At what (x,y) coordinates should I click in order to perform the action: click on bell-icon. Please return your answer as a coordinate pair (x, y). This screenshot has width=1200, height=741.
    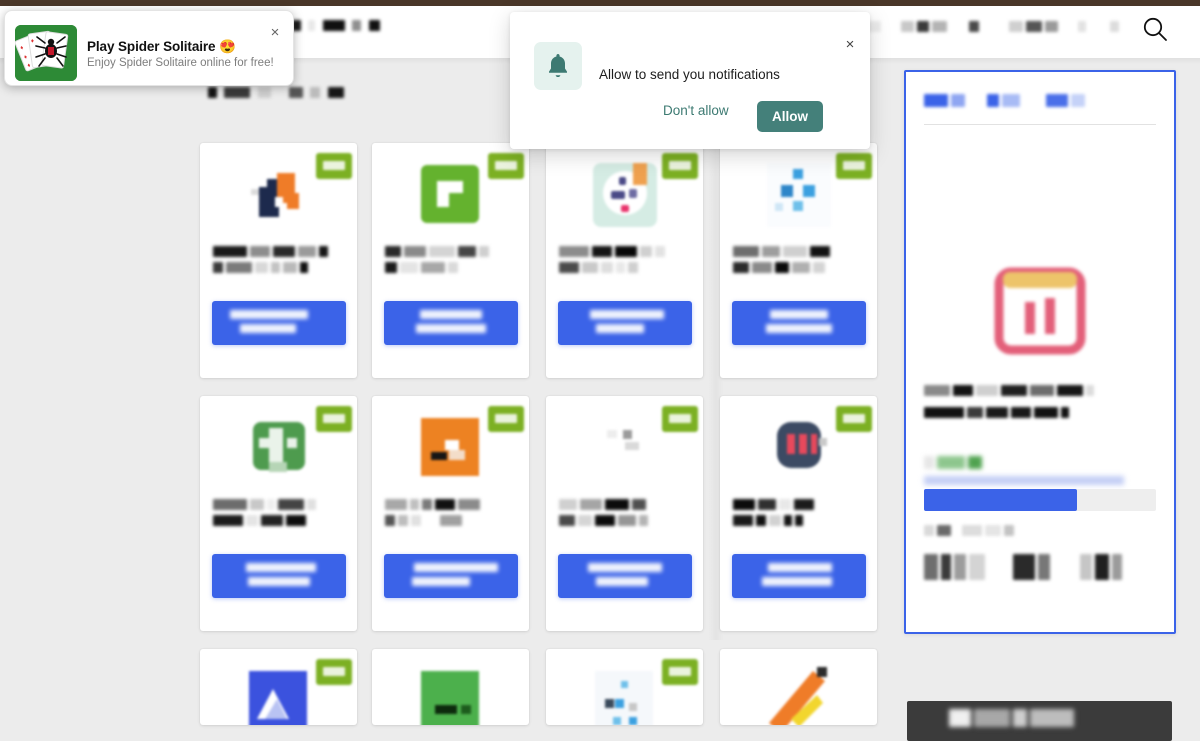
    Looking at the image, I should click on (558, 65).